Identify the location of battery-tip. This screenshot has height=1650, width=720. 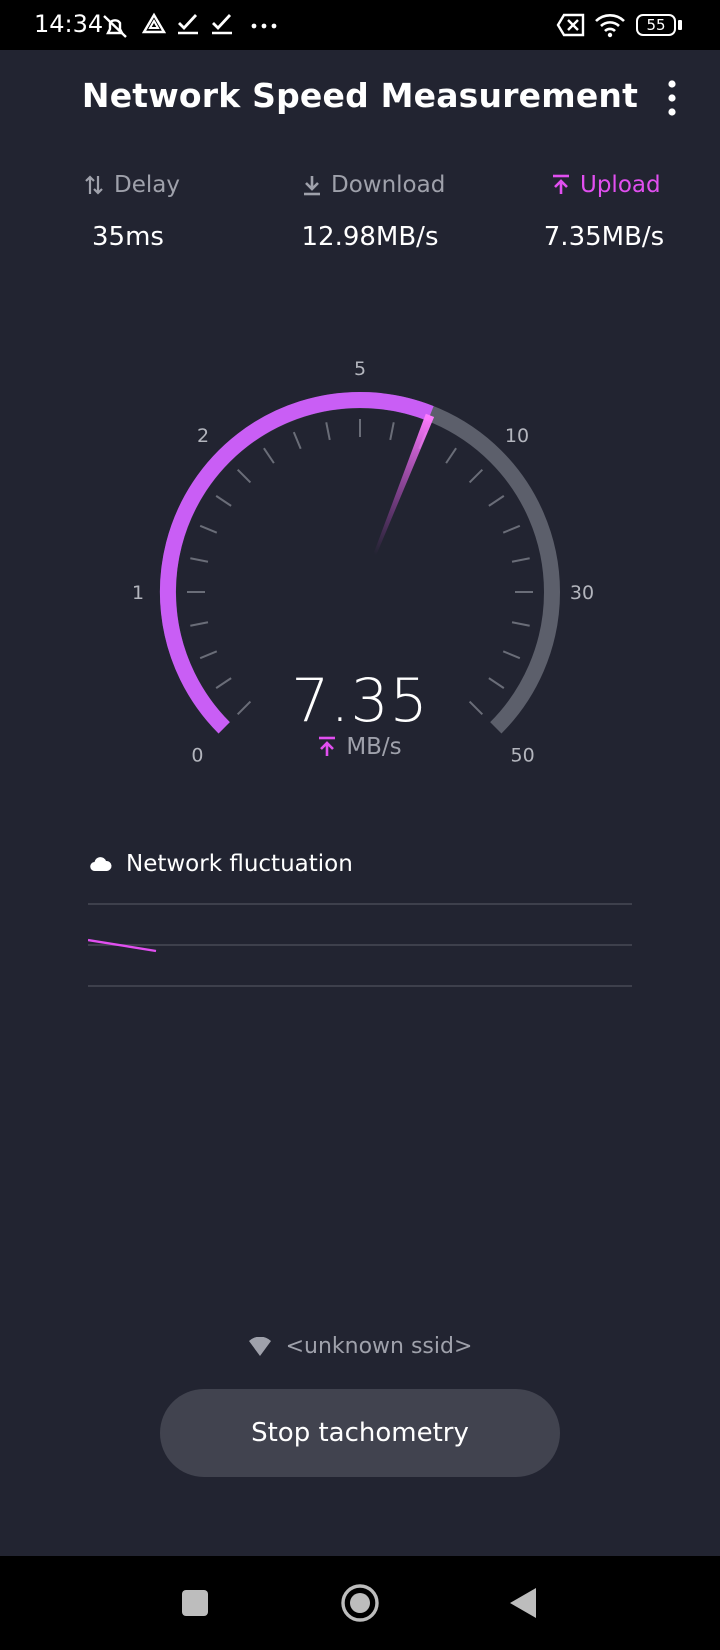
(680, 25).